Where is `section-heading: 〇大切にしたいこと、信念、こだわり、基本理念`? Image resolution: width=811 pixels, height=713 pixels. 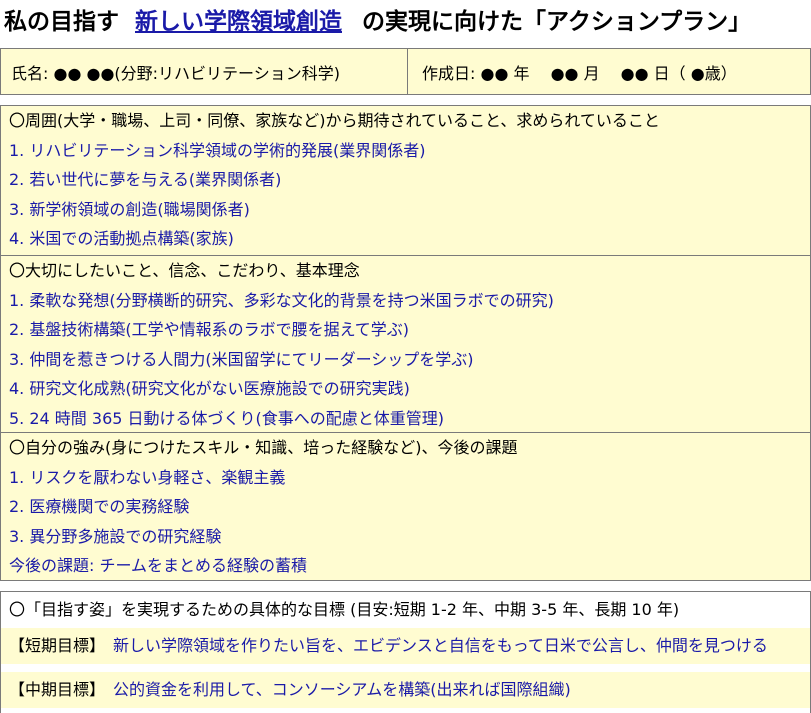 section-heading: 〇大切にしたいこと、信念、こだわり、基本理念 is located at coordinates (184, 270).